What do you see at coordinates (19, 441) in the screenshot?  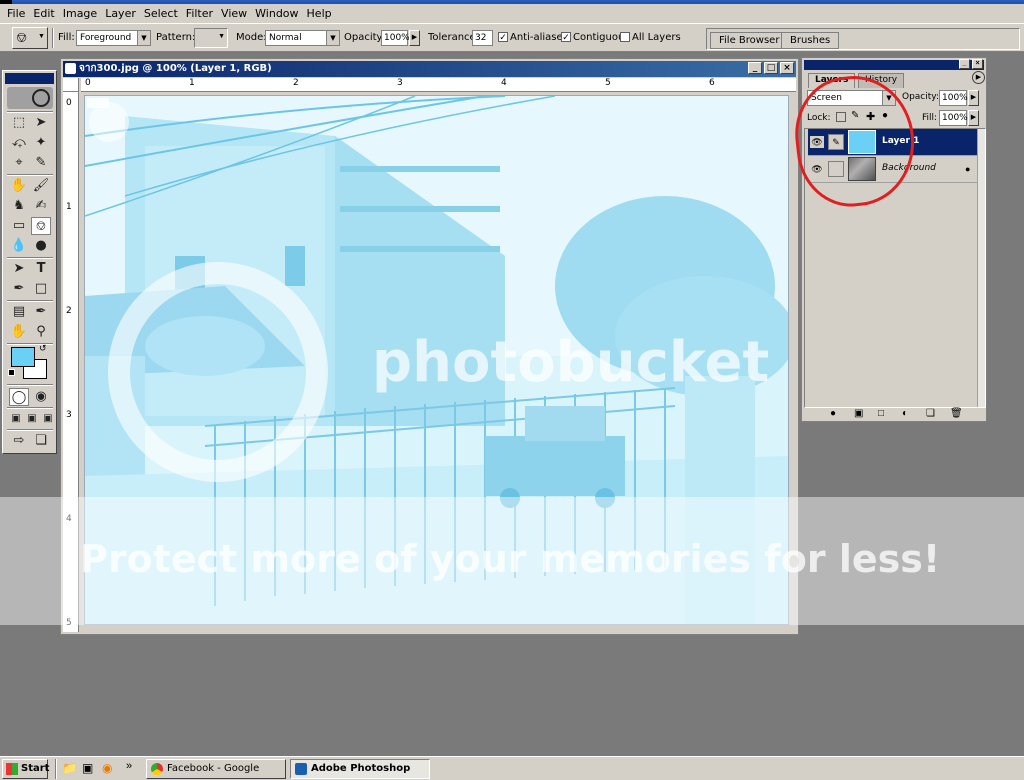 I see `jump-to-imageready-icon: ⇨` at bounding box center [19, 441].